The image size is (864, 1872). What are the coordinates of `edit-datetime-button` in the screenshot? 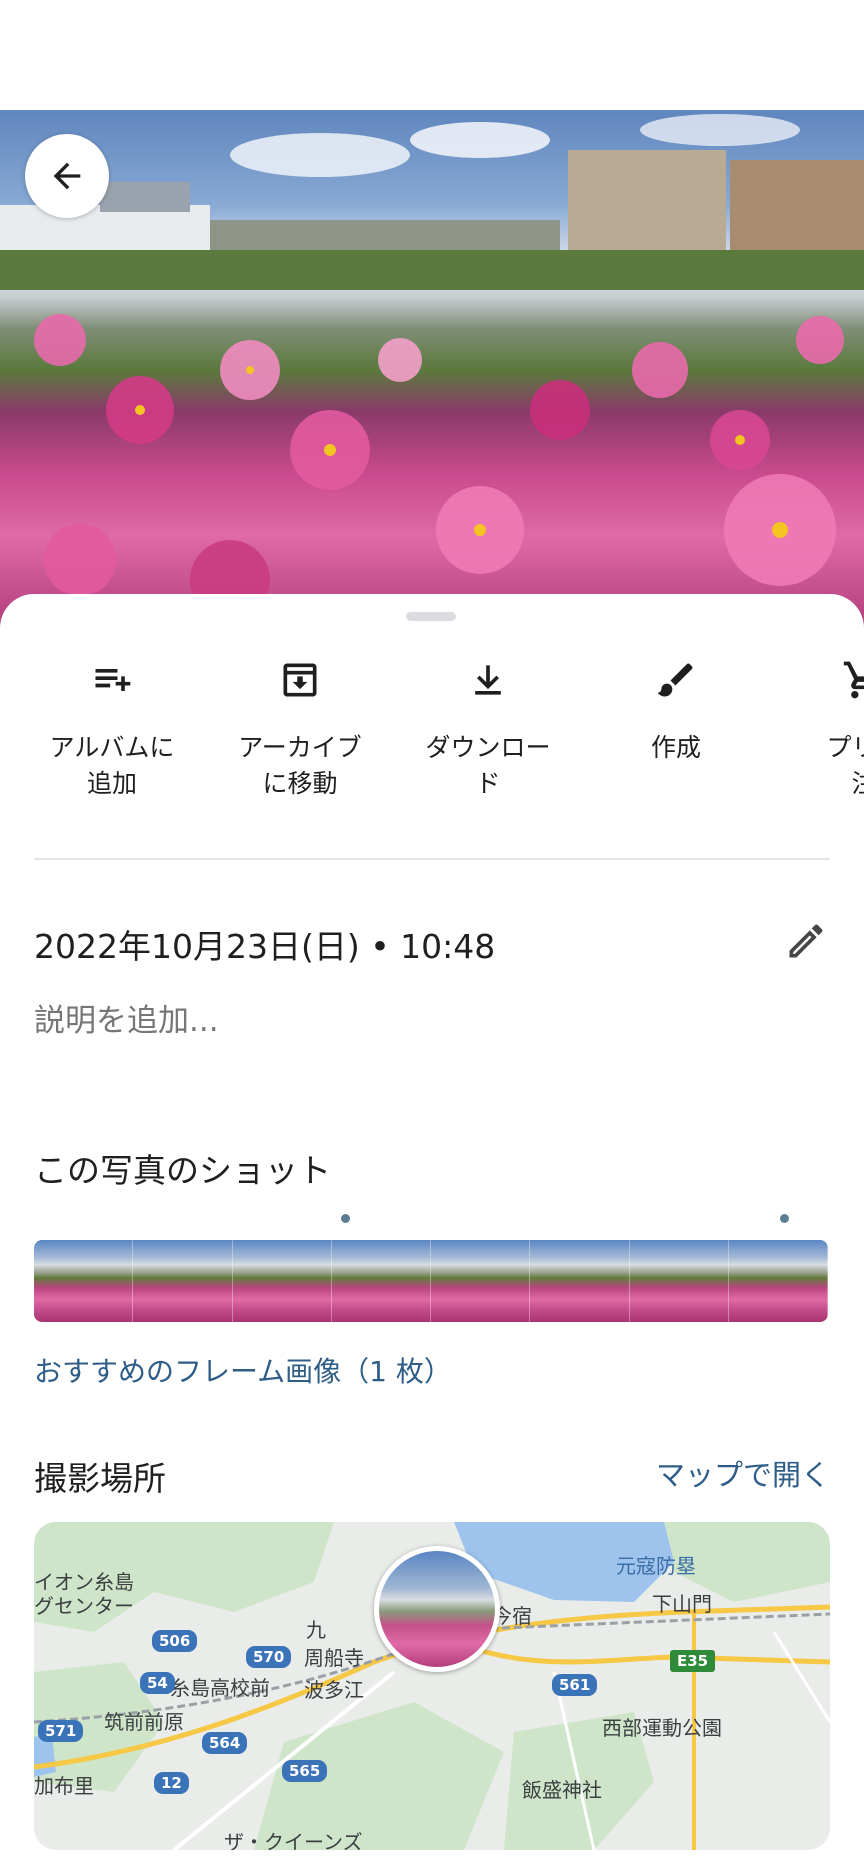 It's located at (806, 941).